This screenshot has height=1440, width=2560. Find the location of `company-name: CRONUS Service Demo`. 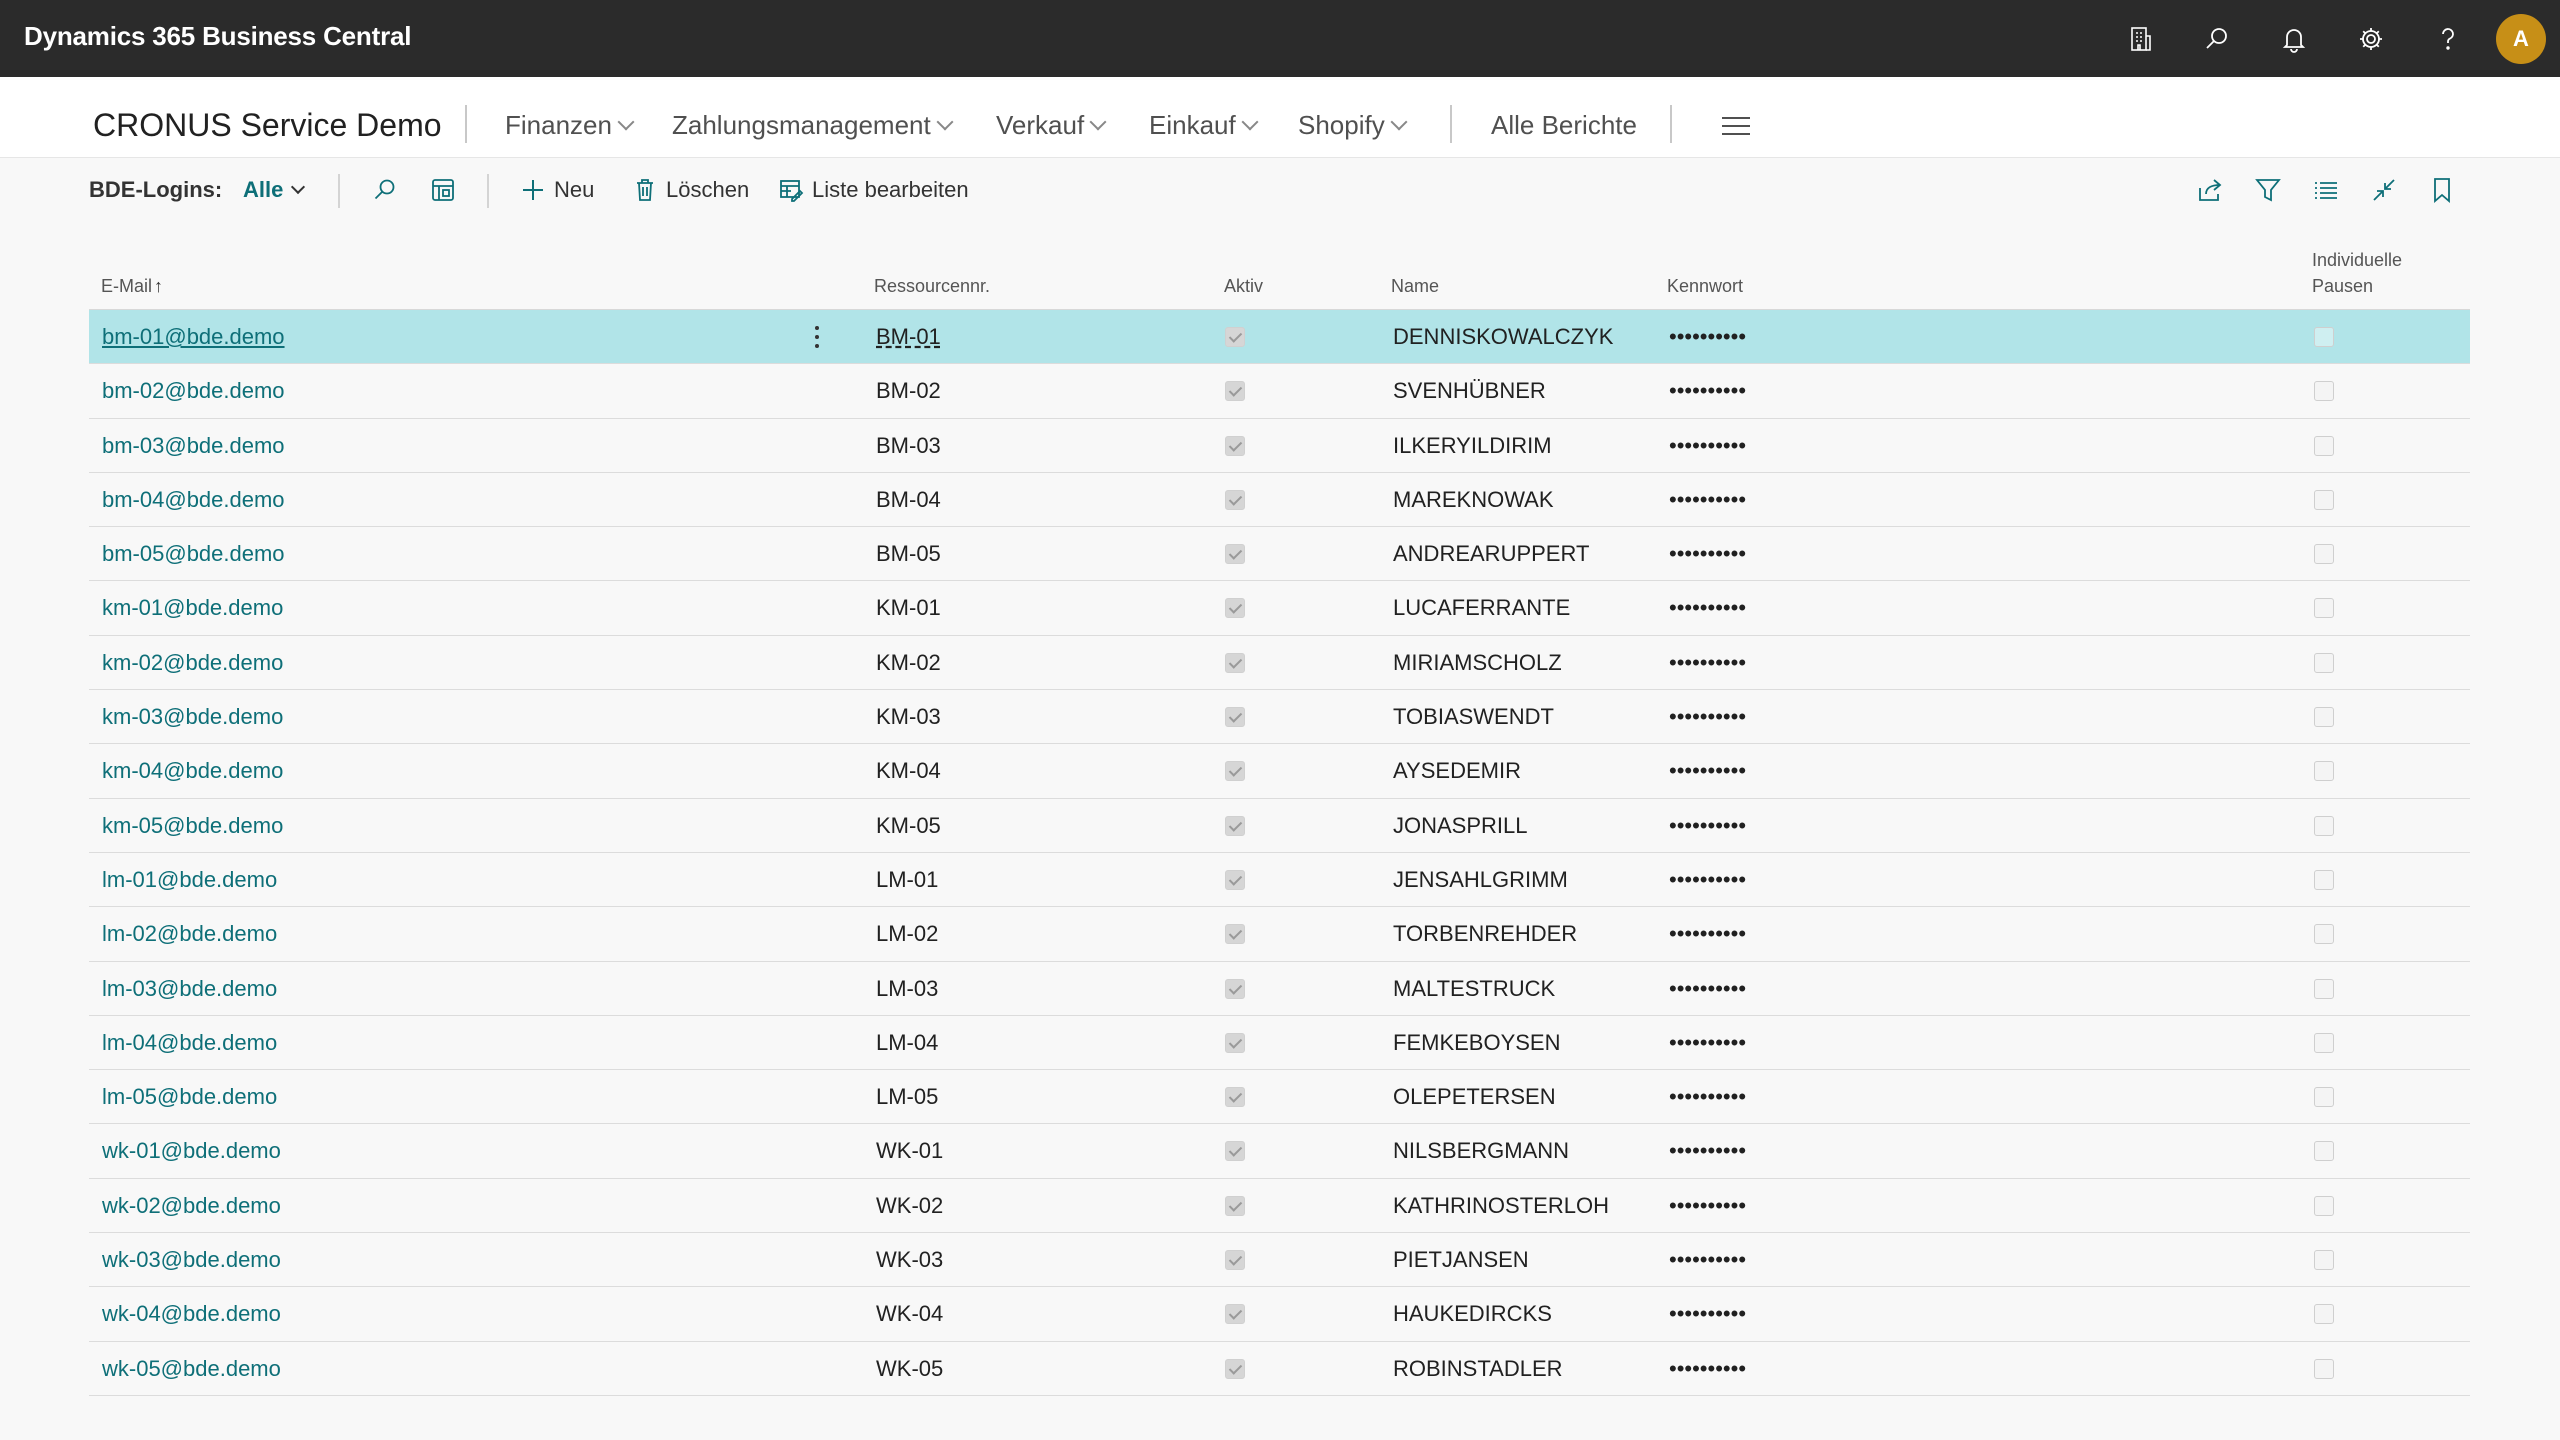

company-name: CRONUS Service Demo is located at coordinates (267, 117).